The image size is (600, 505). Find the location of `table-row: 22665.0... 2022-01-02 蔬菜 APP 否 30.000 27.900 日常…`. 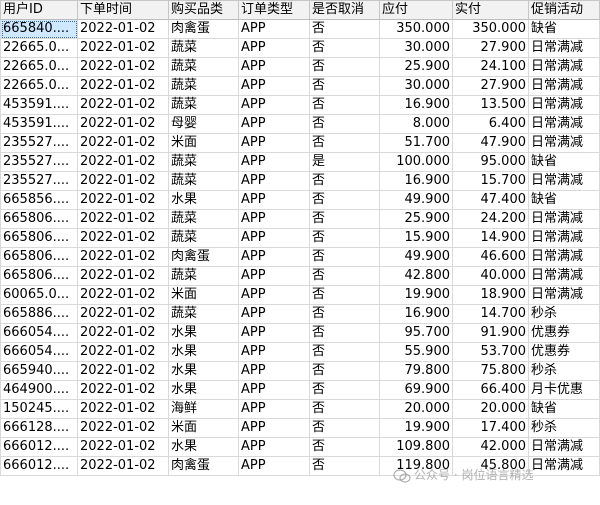

table-row: 22665.0... 2022-01-02 蔬菜 APP 否 30.000 27.900 日常… is located at coordinates (300, 48).